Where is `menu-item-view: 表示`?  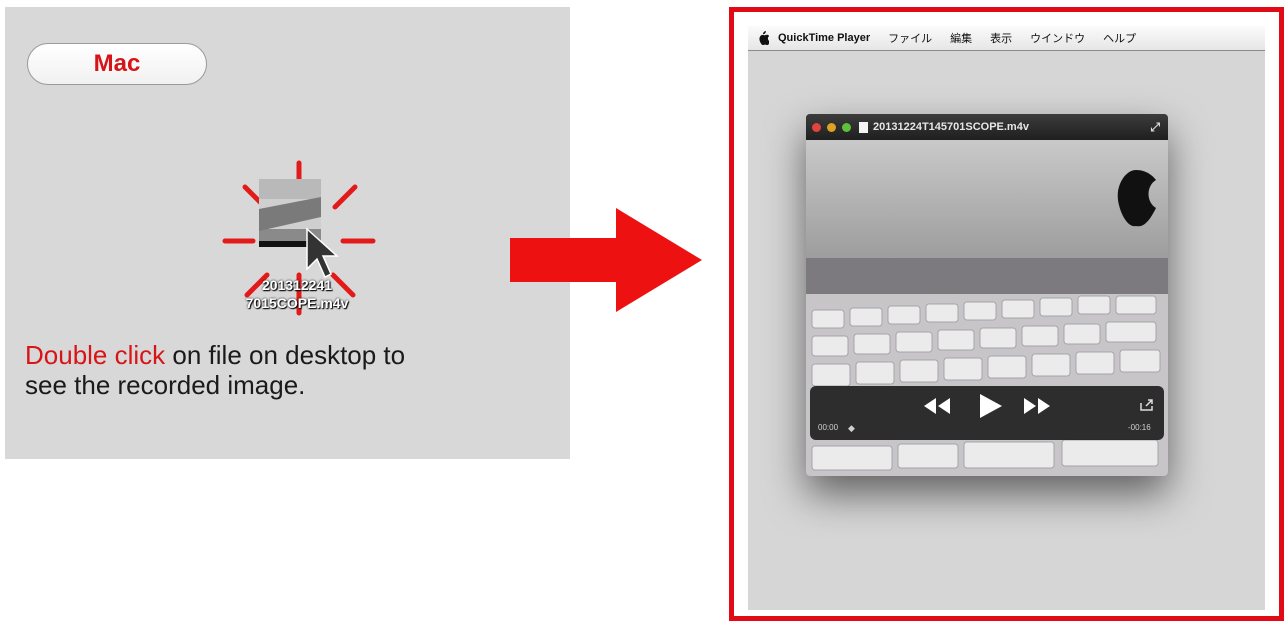 menu-item-view: 表示 is located at coordinates (1001, 38).